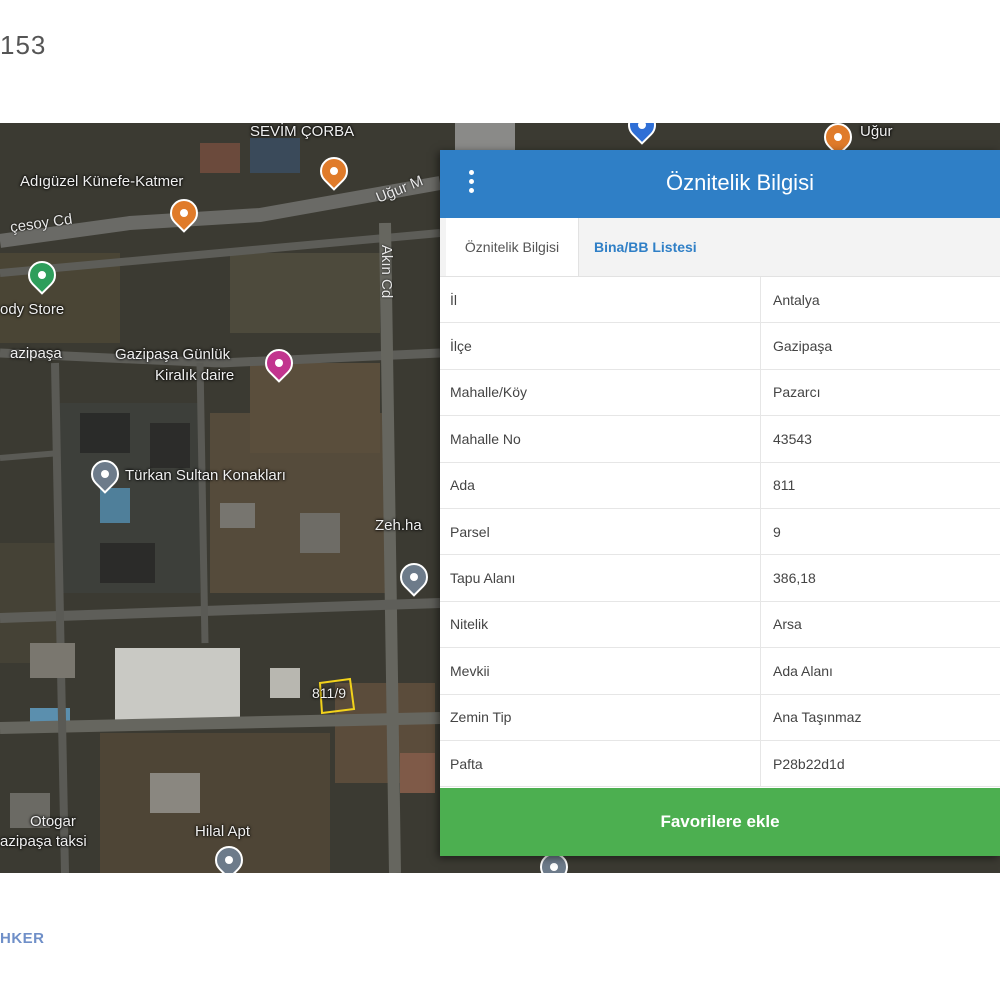 This screenshot has width=1000, height=1000. What do you see at coordinates (53, 821) in the screenshot?
I see `map-label-otogar: Otogar` at bounding box center [53, 821].